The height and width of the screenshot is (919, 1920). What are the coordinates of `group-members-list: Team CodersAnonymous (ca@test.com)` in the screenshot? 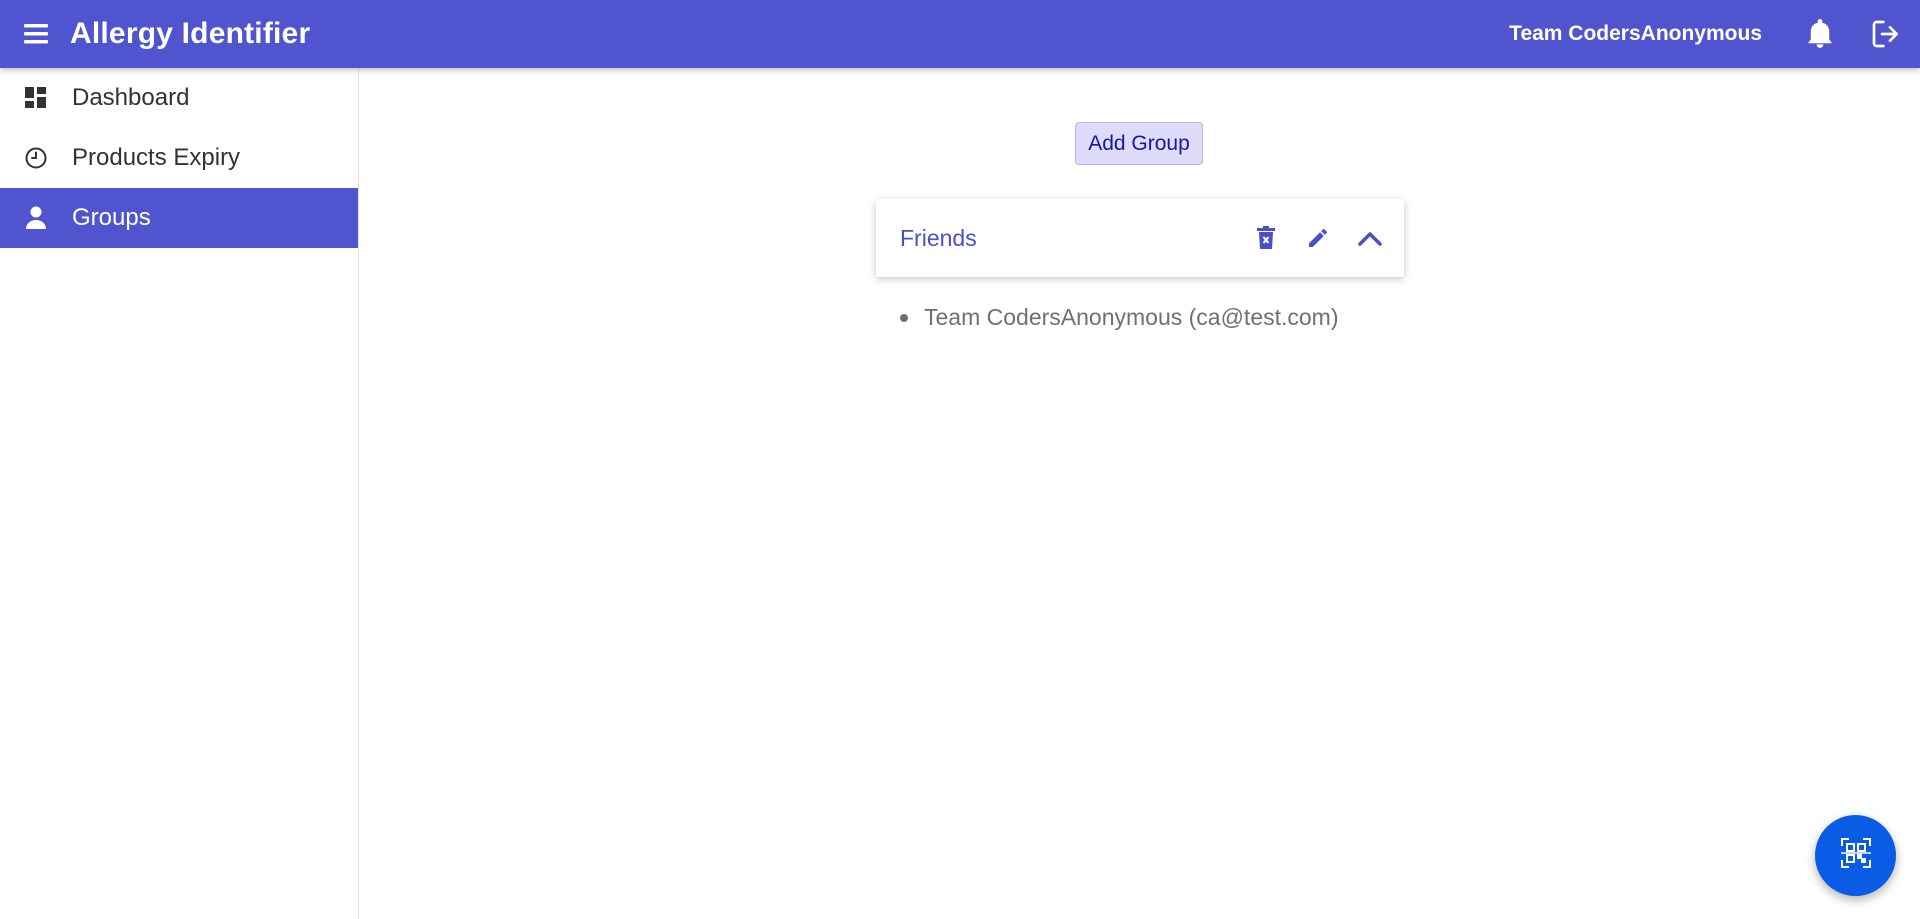 It's located at (1119, 317).